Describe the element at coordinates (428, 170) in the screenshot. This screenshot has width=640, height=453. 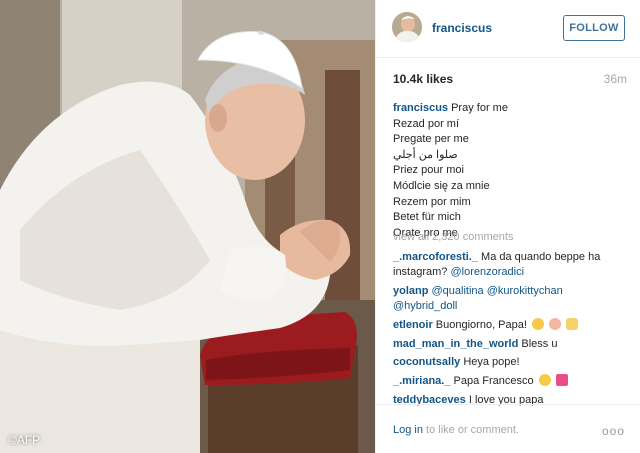
I see `caption-line: Priez pour moi` at that location.